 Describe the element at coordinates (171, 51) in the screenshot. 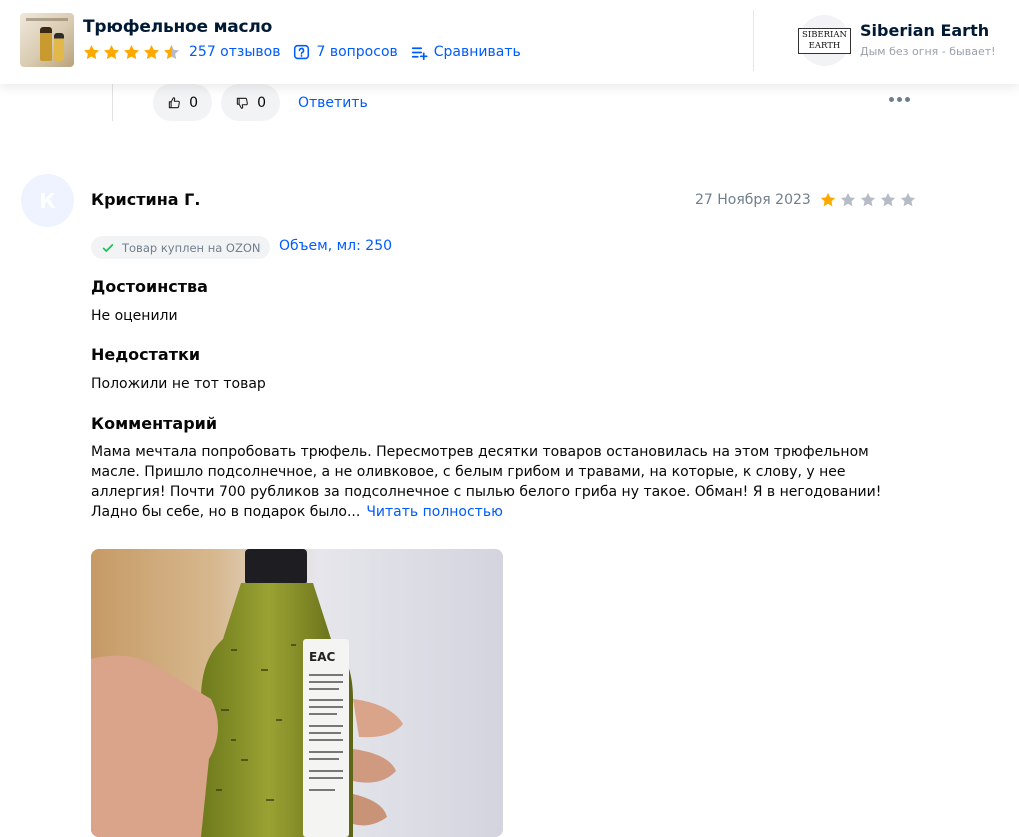

I see `half-star-icon` at that location.